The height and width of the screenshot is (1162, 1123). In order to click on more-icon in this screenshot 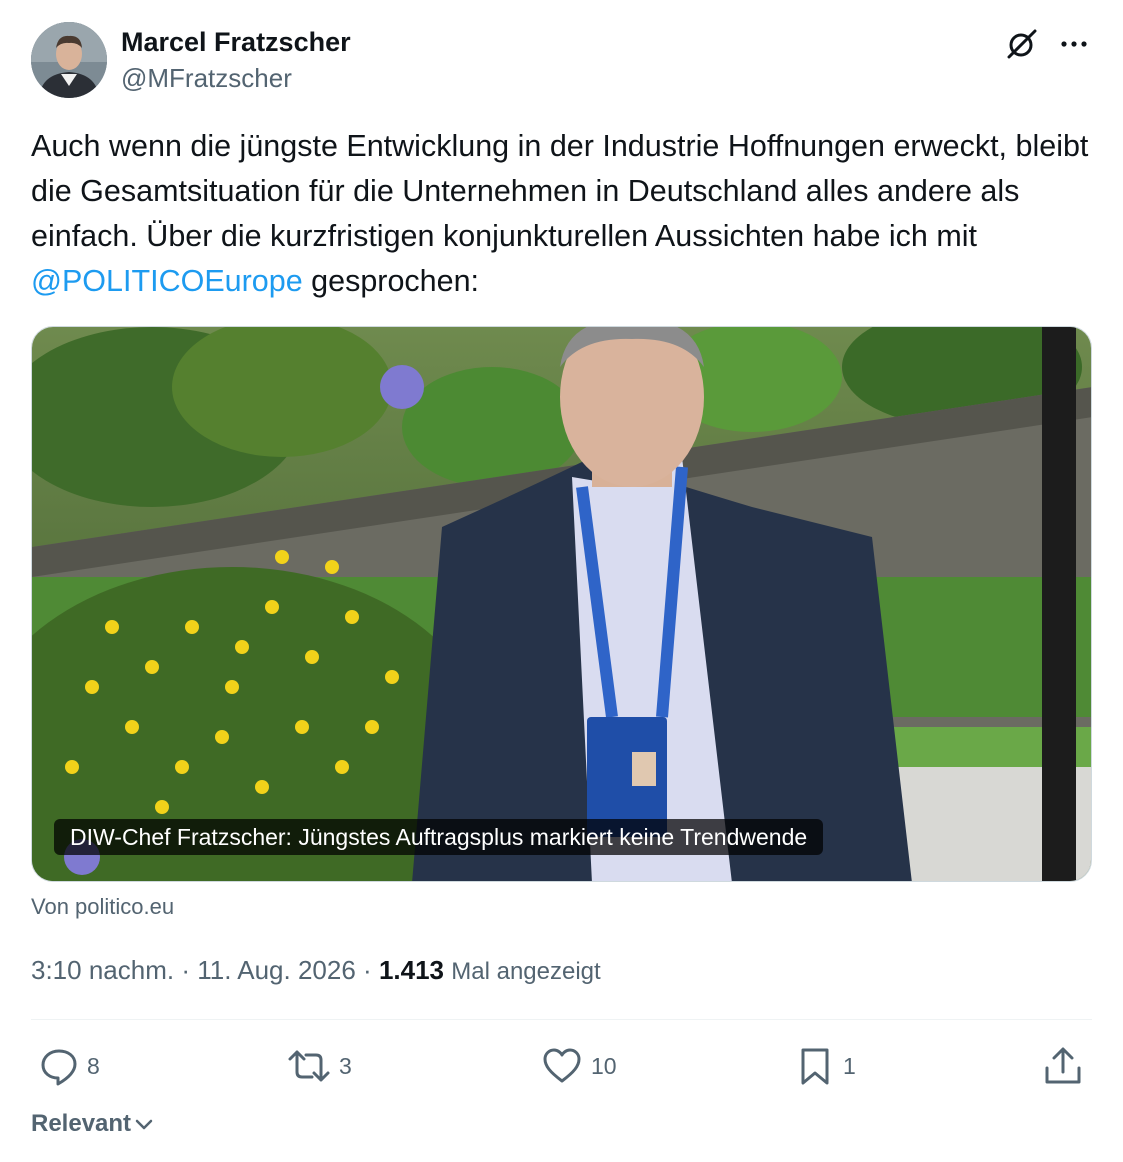, I will do `click(1074, 44)`.